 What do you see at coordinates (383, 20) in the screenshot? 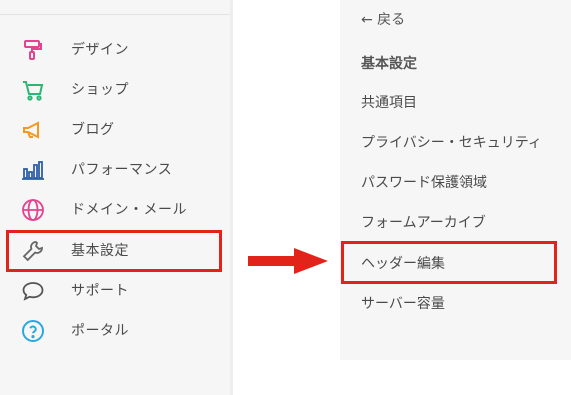
I see `back-link: ← 戻る` at bounding box center [383, 20].